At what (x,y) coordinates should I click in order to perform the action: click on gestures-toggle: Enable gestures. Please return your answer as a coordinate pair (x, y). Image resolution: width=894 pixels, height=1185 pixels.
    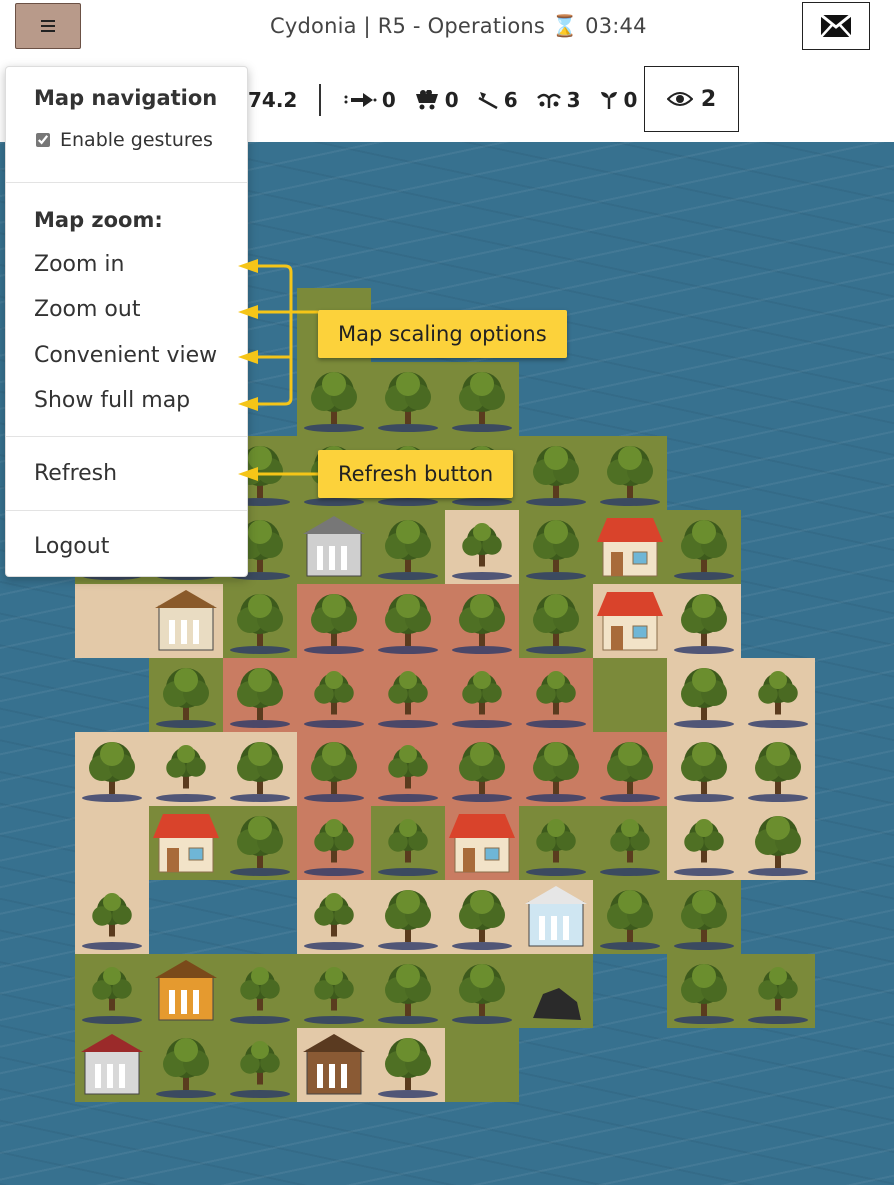
    Looking at the image, I should click on (124, 140).